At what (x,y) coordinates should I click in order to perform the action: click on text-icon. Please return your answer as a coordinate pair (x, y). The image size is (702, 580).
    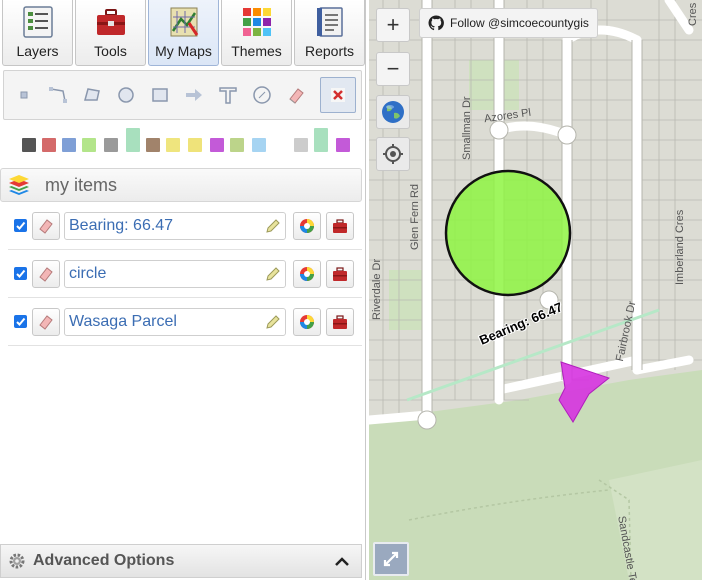
    Looking at the image, I should click on (228, 95).